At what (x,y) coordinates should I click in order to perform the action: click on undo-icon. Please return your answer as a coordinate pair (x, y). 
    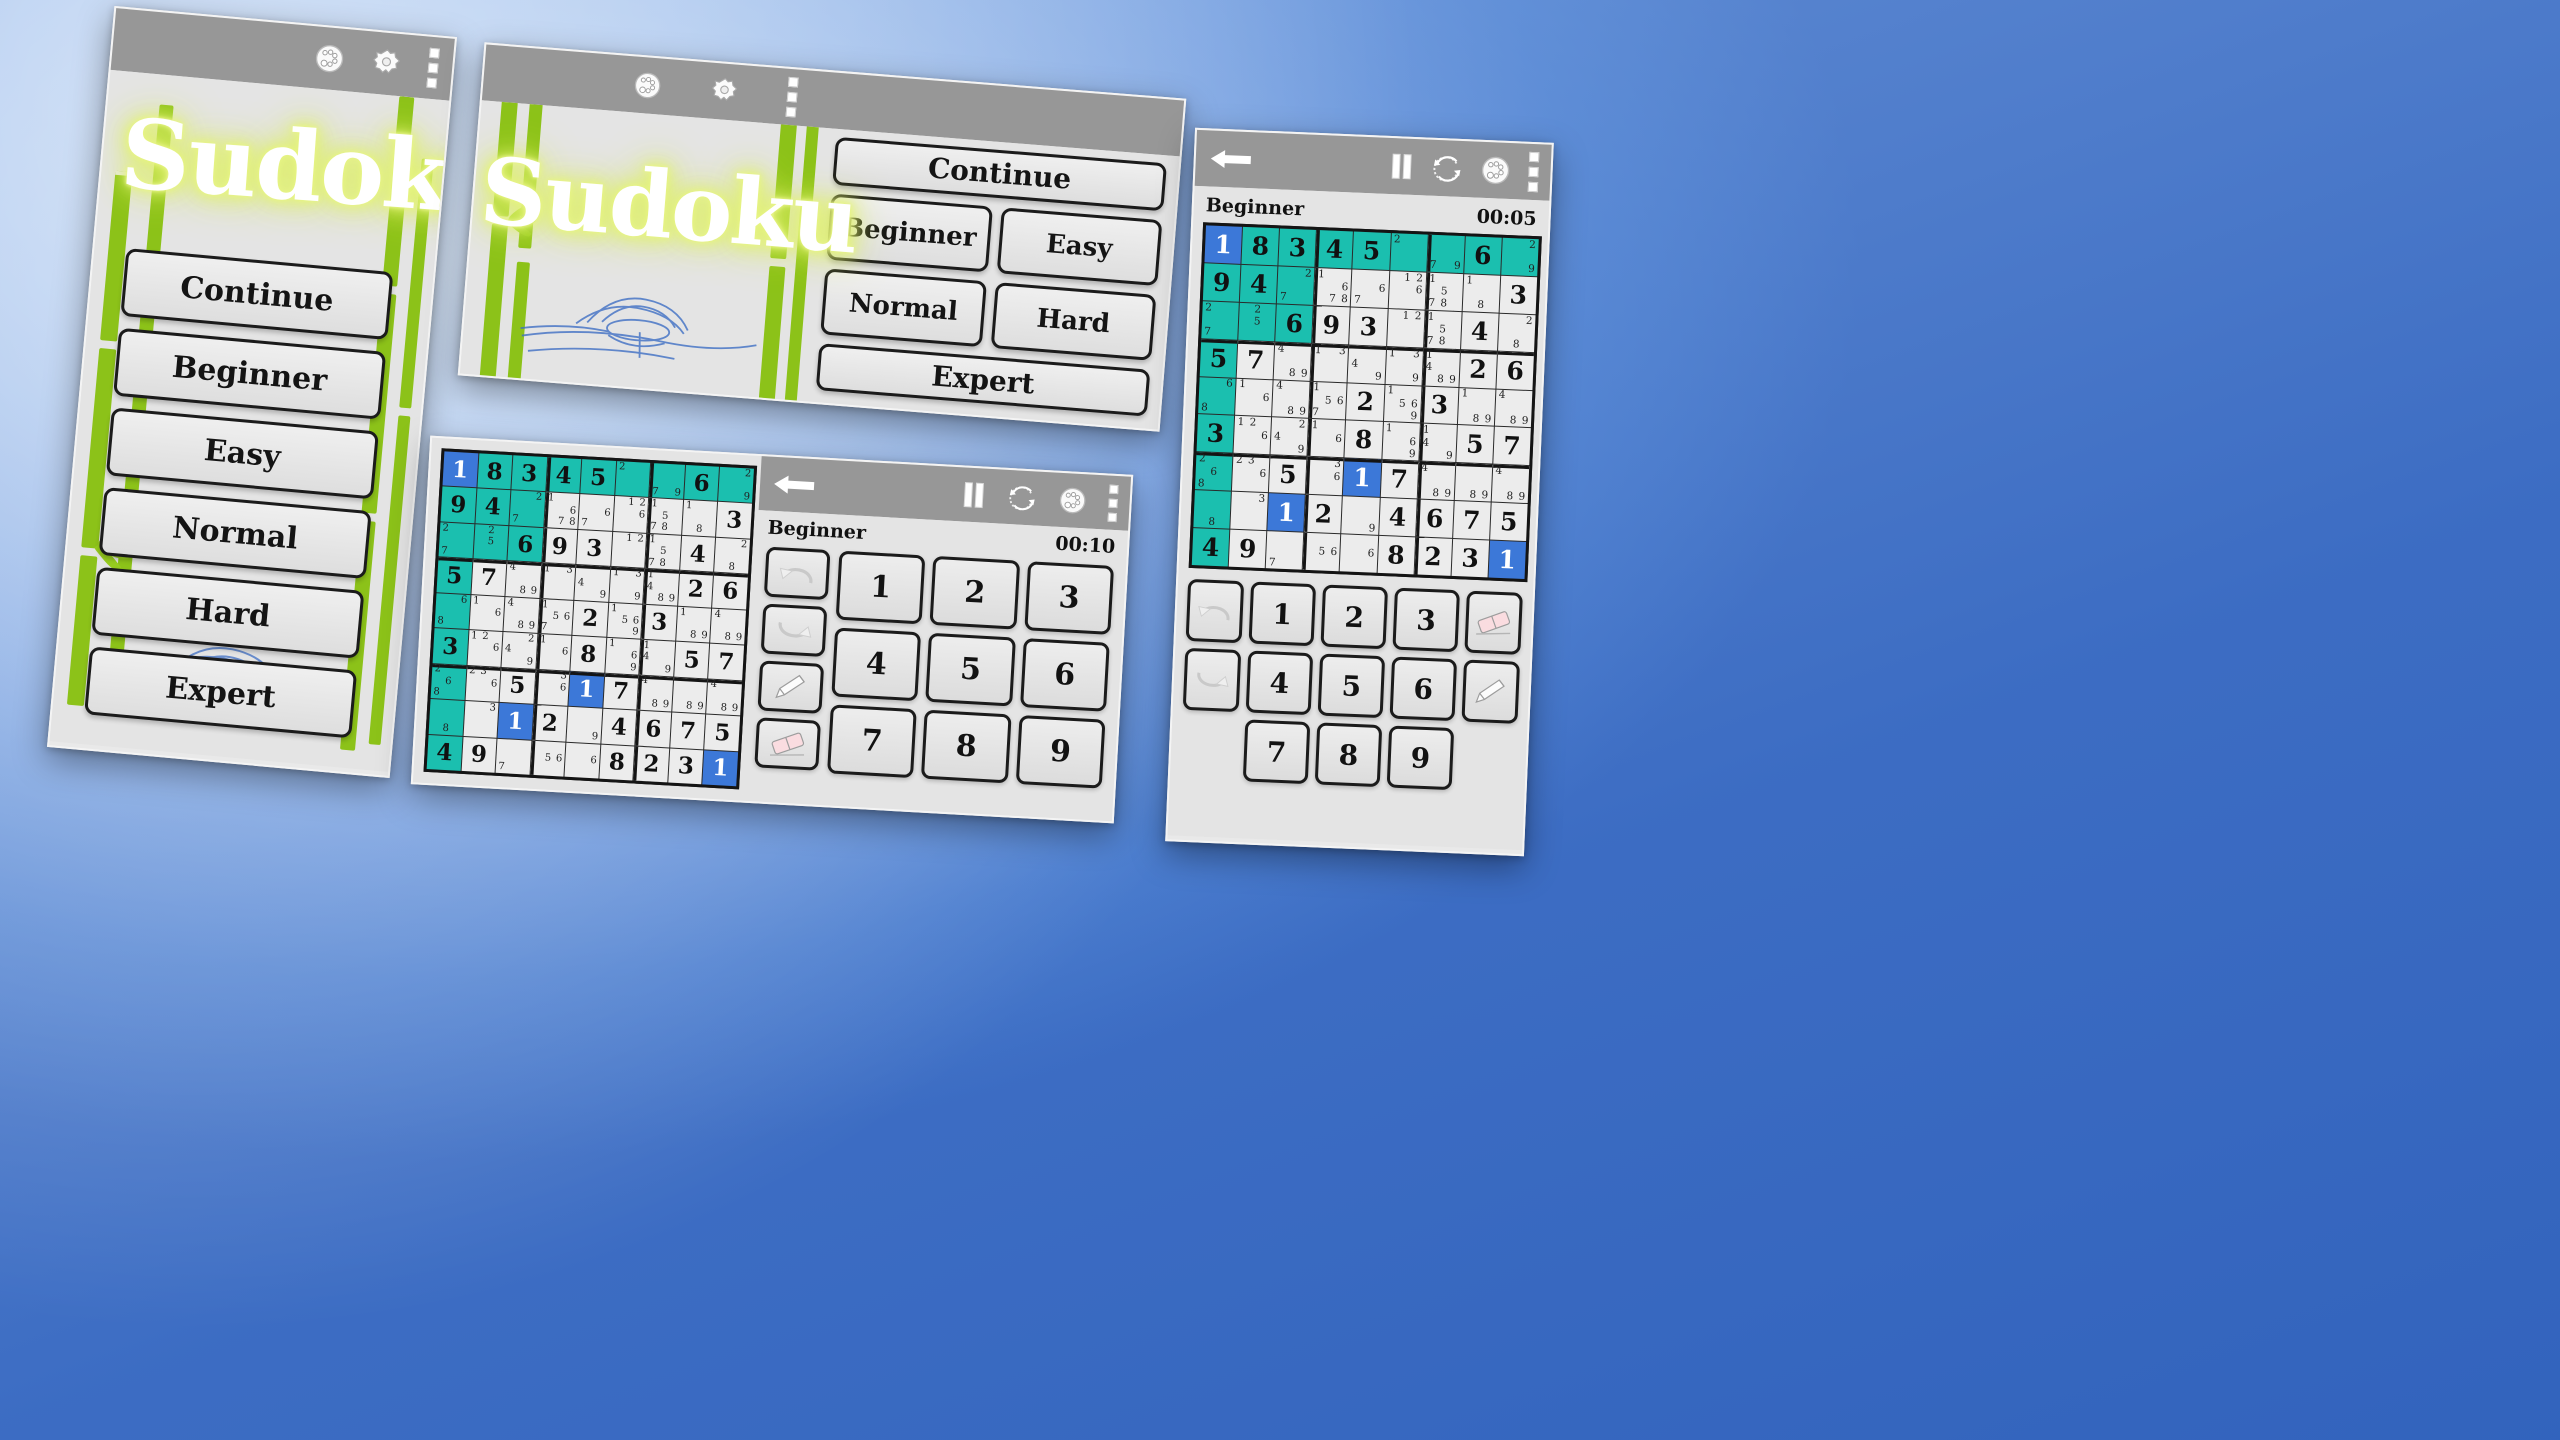
    Looking at the image, I should click on (797, 573).